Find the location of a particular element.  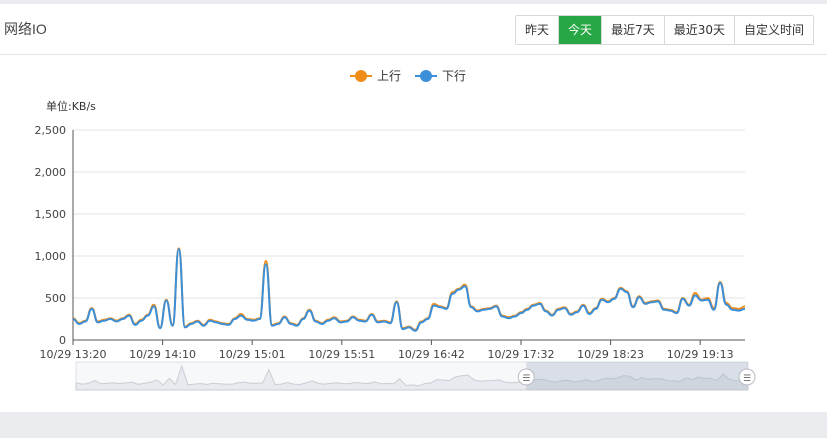

zoom-slider-selected-range is located at coordinates (637, 376).